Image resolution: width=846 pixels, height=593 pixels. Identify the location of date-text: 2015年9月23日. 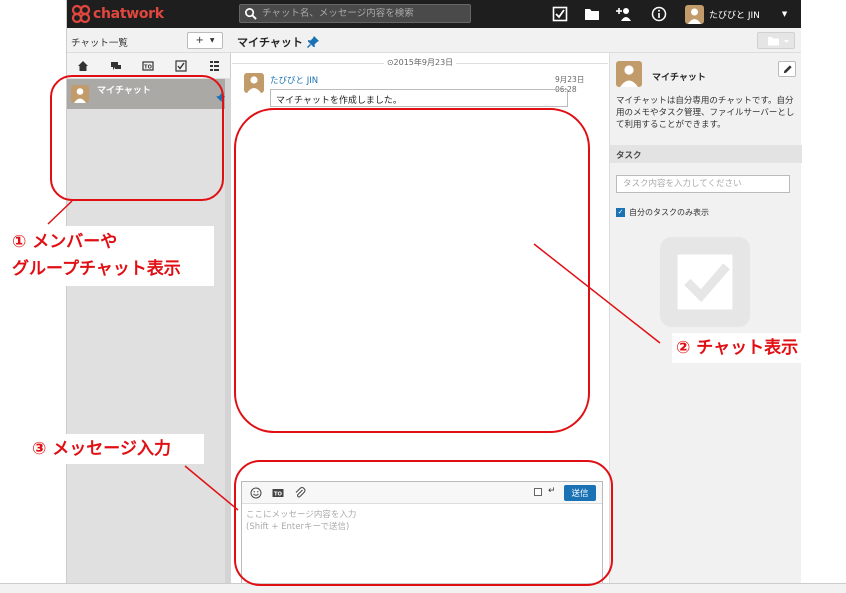
(423, 62).